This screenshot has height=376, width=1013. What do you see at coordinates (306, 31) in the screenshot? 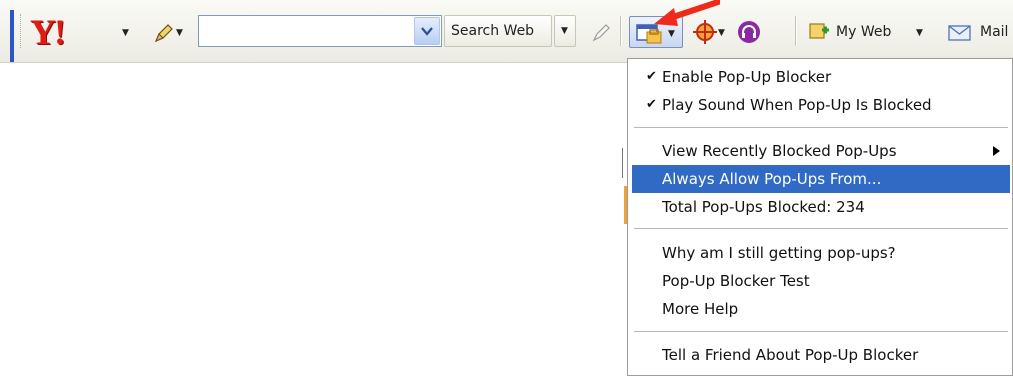
I see `search-input` at bounding box center [306, 31].